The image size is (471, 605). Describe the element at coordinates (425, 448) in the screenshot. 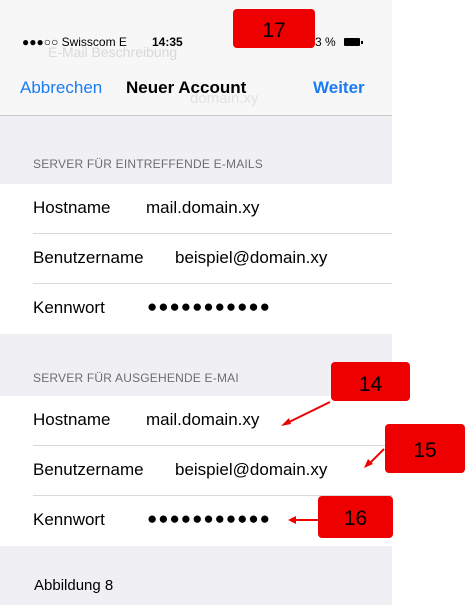

I see `annotation-badge-15: 15` at that location.